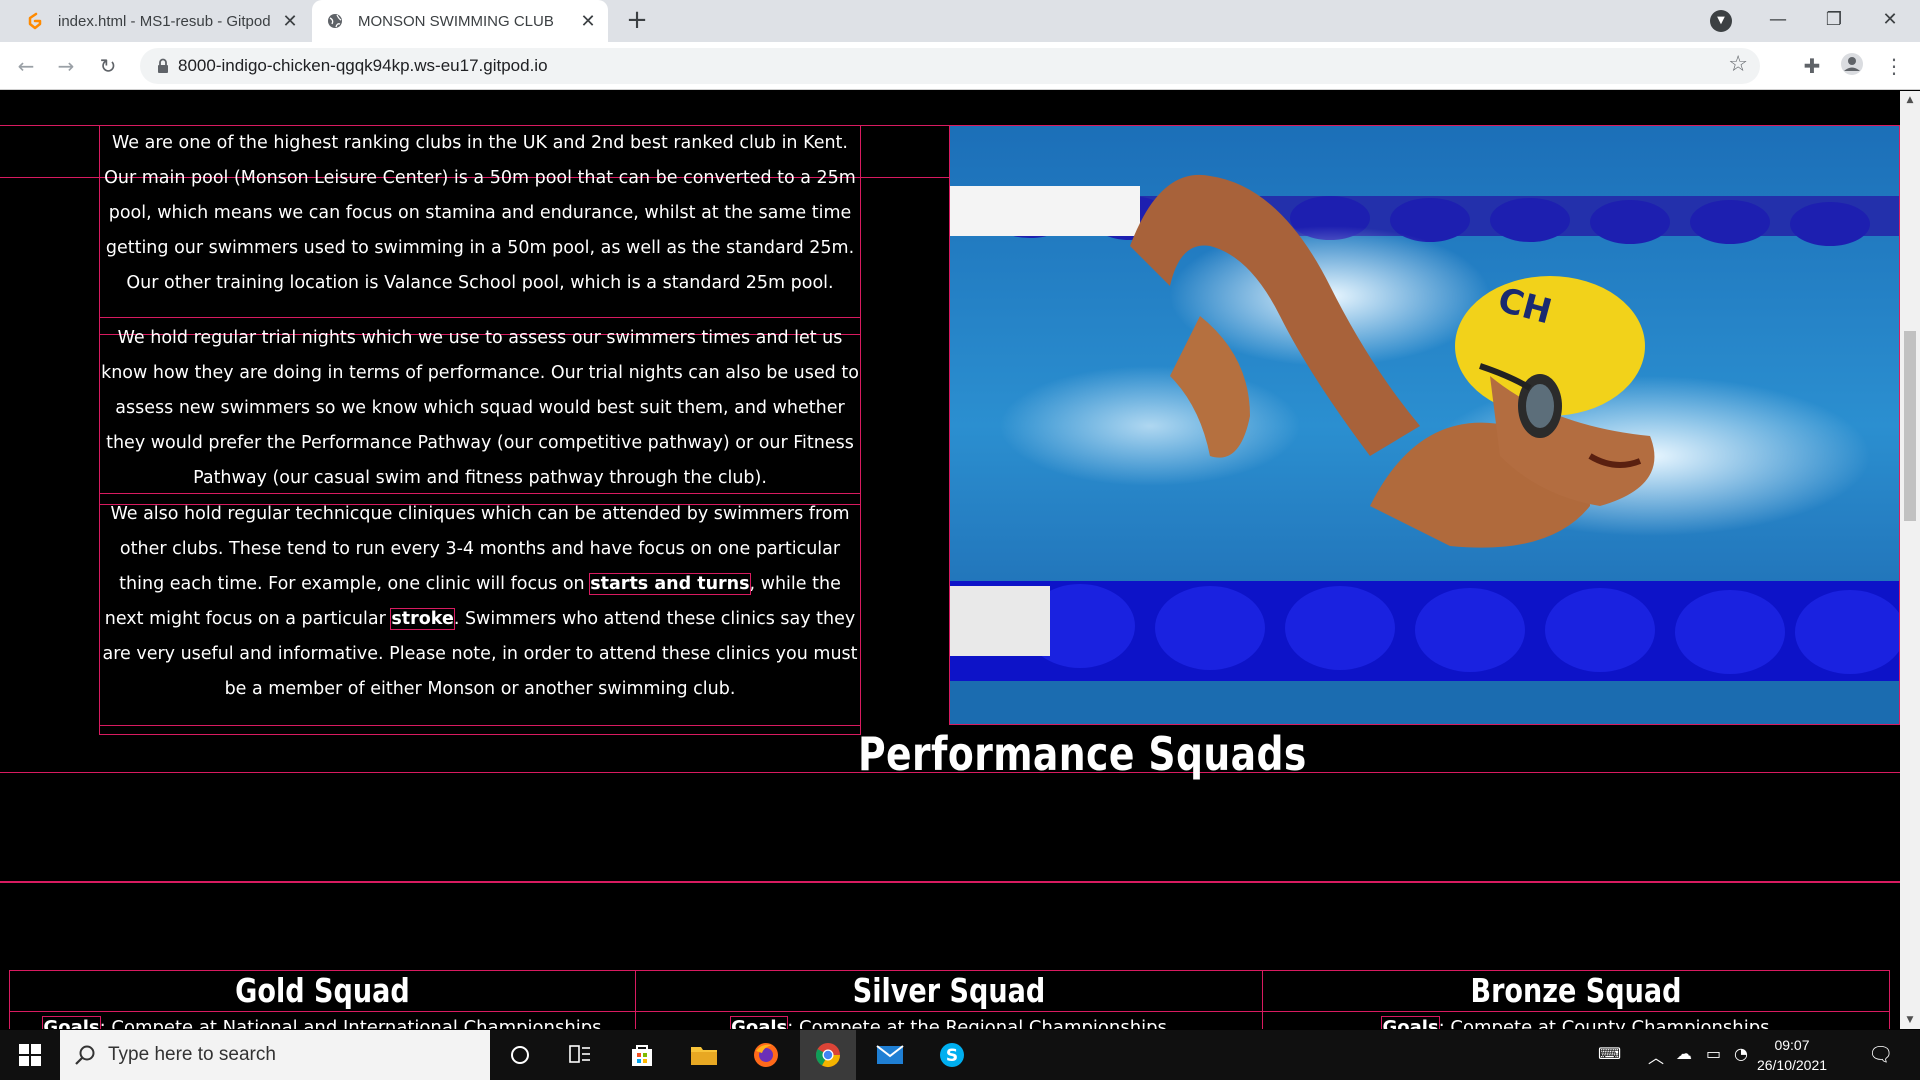 The width and height of the screenshot is (1920, 1080). Describe the element at coordinates (1852, 66) in the screenshot. I see `profile-avatar-icon` at that location.